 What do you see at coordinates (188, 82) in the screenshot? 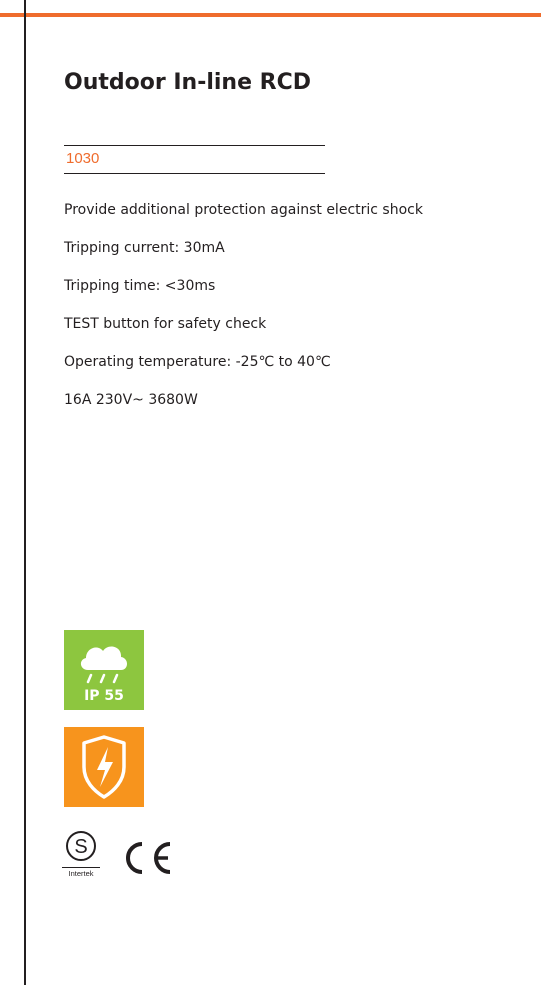
I see `product-title: Outdoor In-line RCD` at bounding box center [188, 82].